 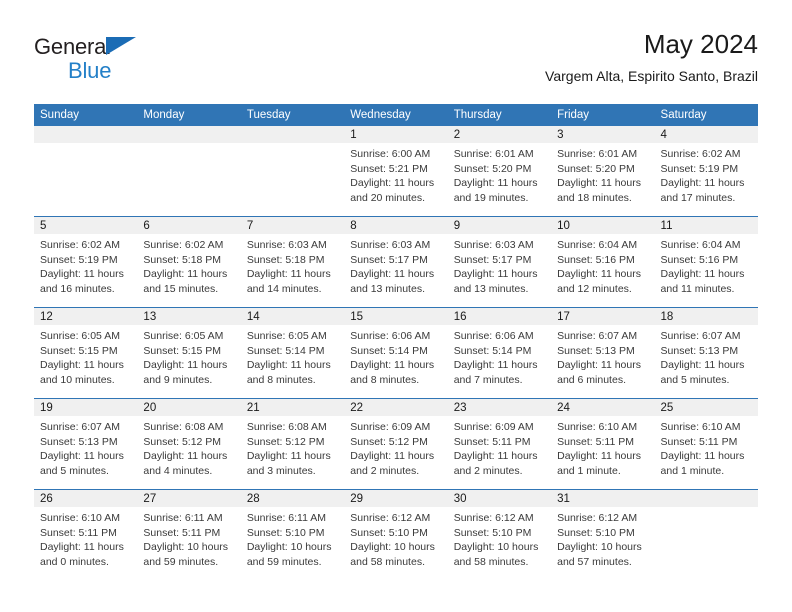 I want to click on sunset-time: Sunset: 5:14 PM, so click(x=285, y=350).